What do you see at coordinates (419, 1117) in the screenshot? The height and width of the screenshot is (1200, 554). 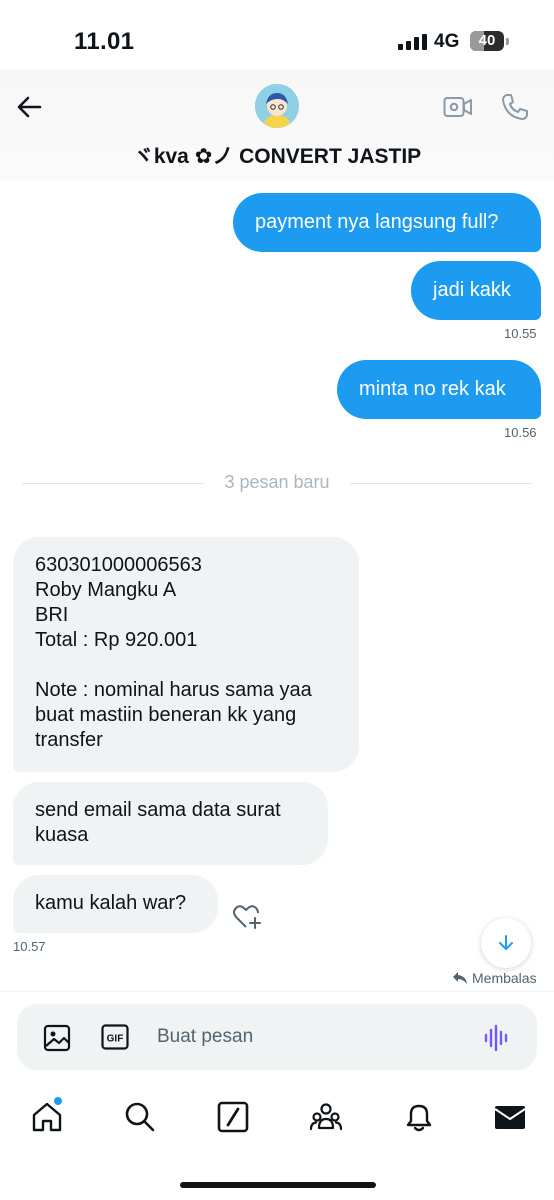 I see `notifications-bell-icon` at bounding box center [419, 1117].